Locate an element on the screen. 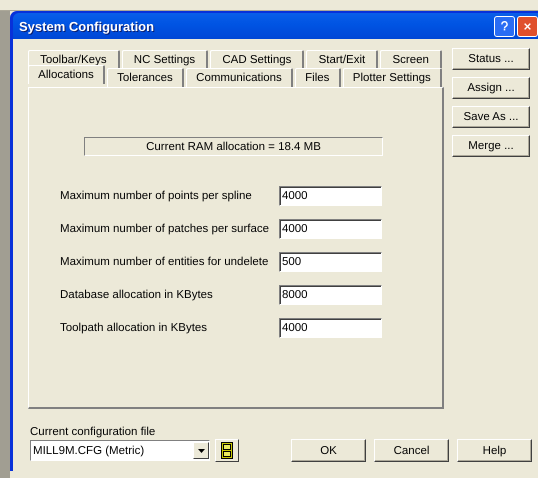  field-label: Toolpath allocation in KBytes is located at coordinates (134, 328).